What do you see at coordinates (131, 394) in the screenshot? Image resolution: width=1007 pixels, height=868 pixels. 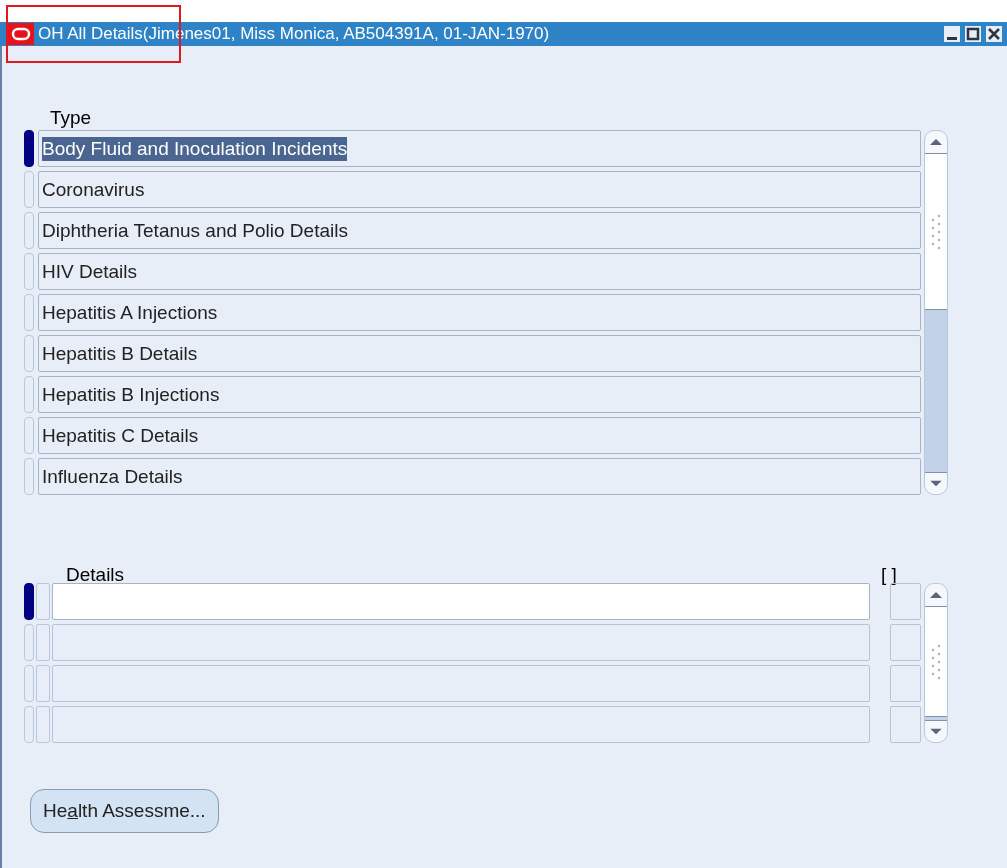 I see `type-value: Hepatitis B Injections` at bounding box center [131, 394].